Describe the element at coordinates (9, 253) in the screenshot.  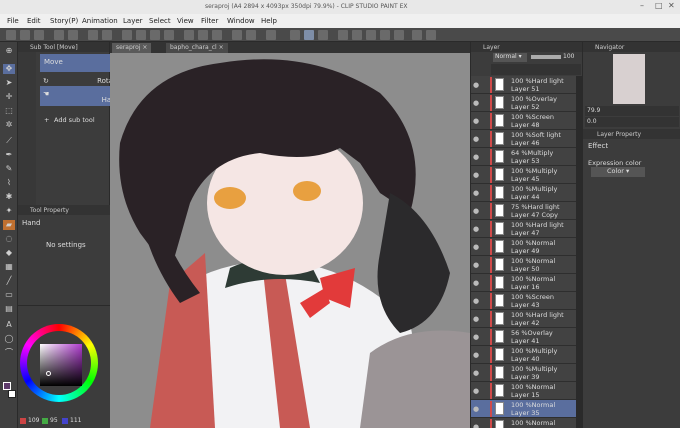
I see `fill-tool-icon: ◆` at that location.